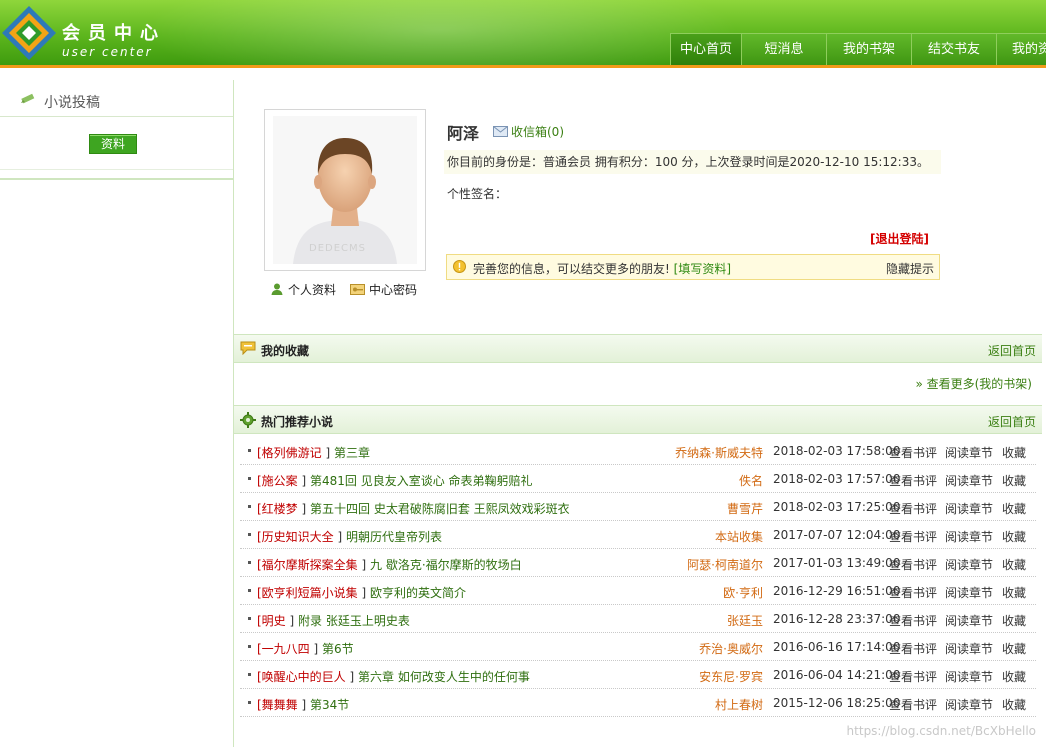  I want to click on novel-chapter-link: 九 歇洛克·福尔摩斯的牧场白, so click(446, 565).